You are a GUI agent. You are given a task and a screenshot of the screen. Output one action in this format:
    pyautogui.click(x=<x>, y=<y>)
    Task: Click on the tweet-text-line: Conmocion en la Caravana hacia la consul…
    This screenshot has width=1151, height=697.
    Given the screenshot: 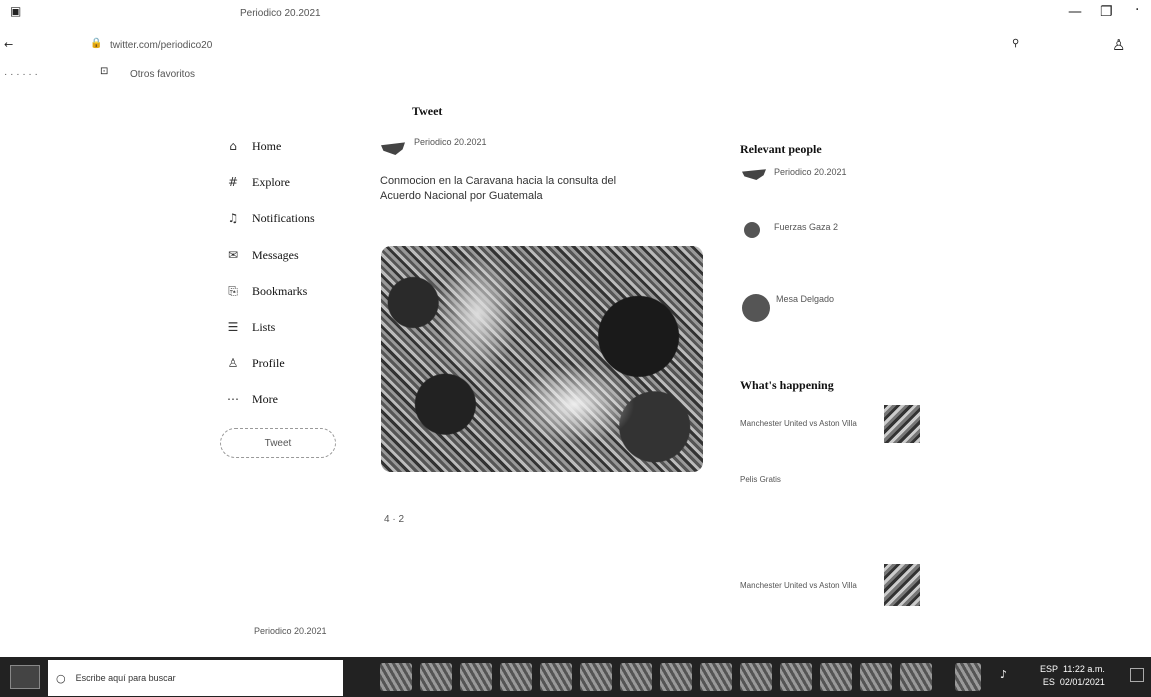 What is the action you would take?
    pyautogui.click(x=498, y=181)
    